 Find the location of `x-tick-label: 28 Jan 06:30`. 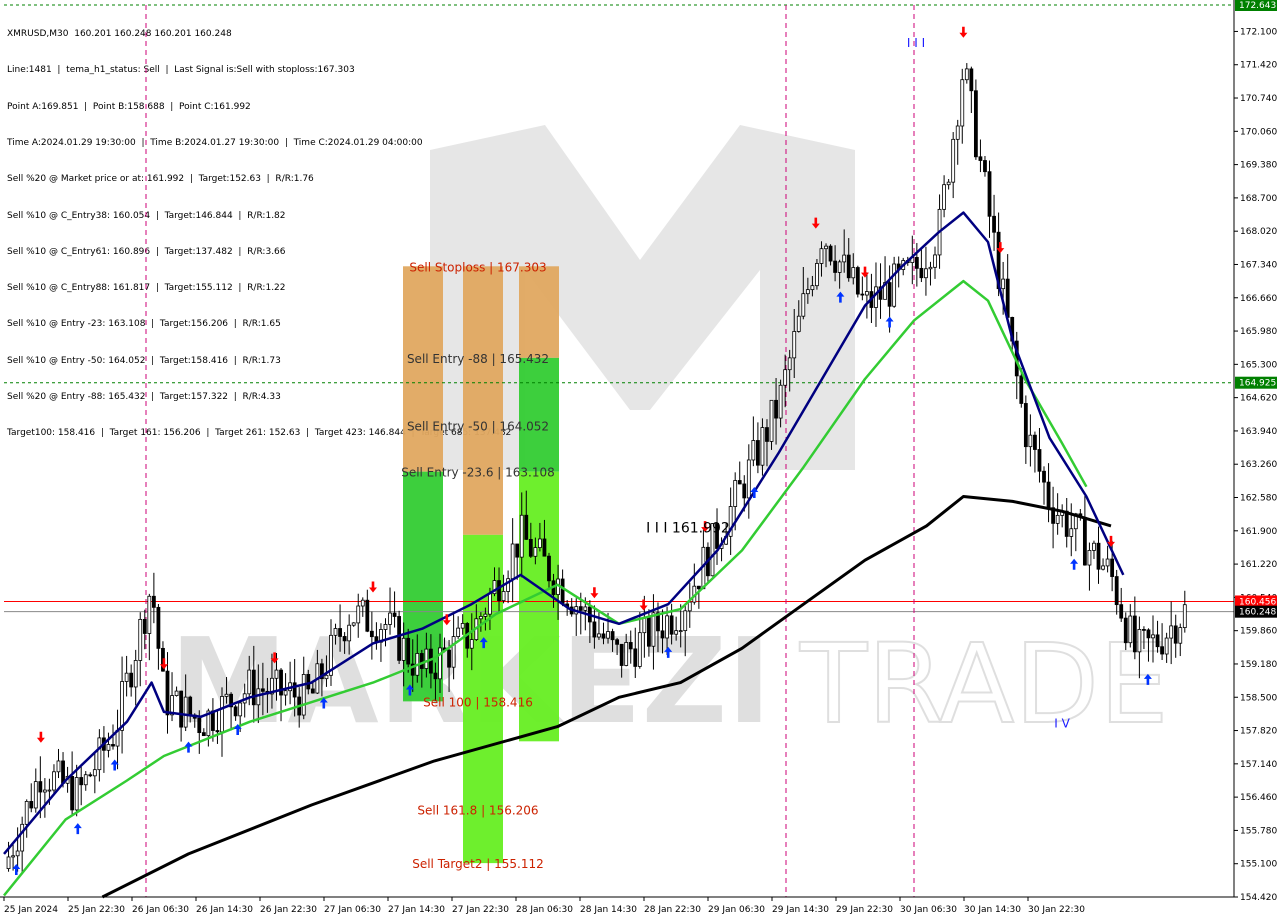

x-tick-label: 28 Jan 06:30 is located at coordinates (544, 910).